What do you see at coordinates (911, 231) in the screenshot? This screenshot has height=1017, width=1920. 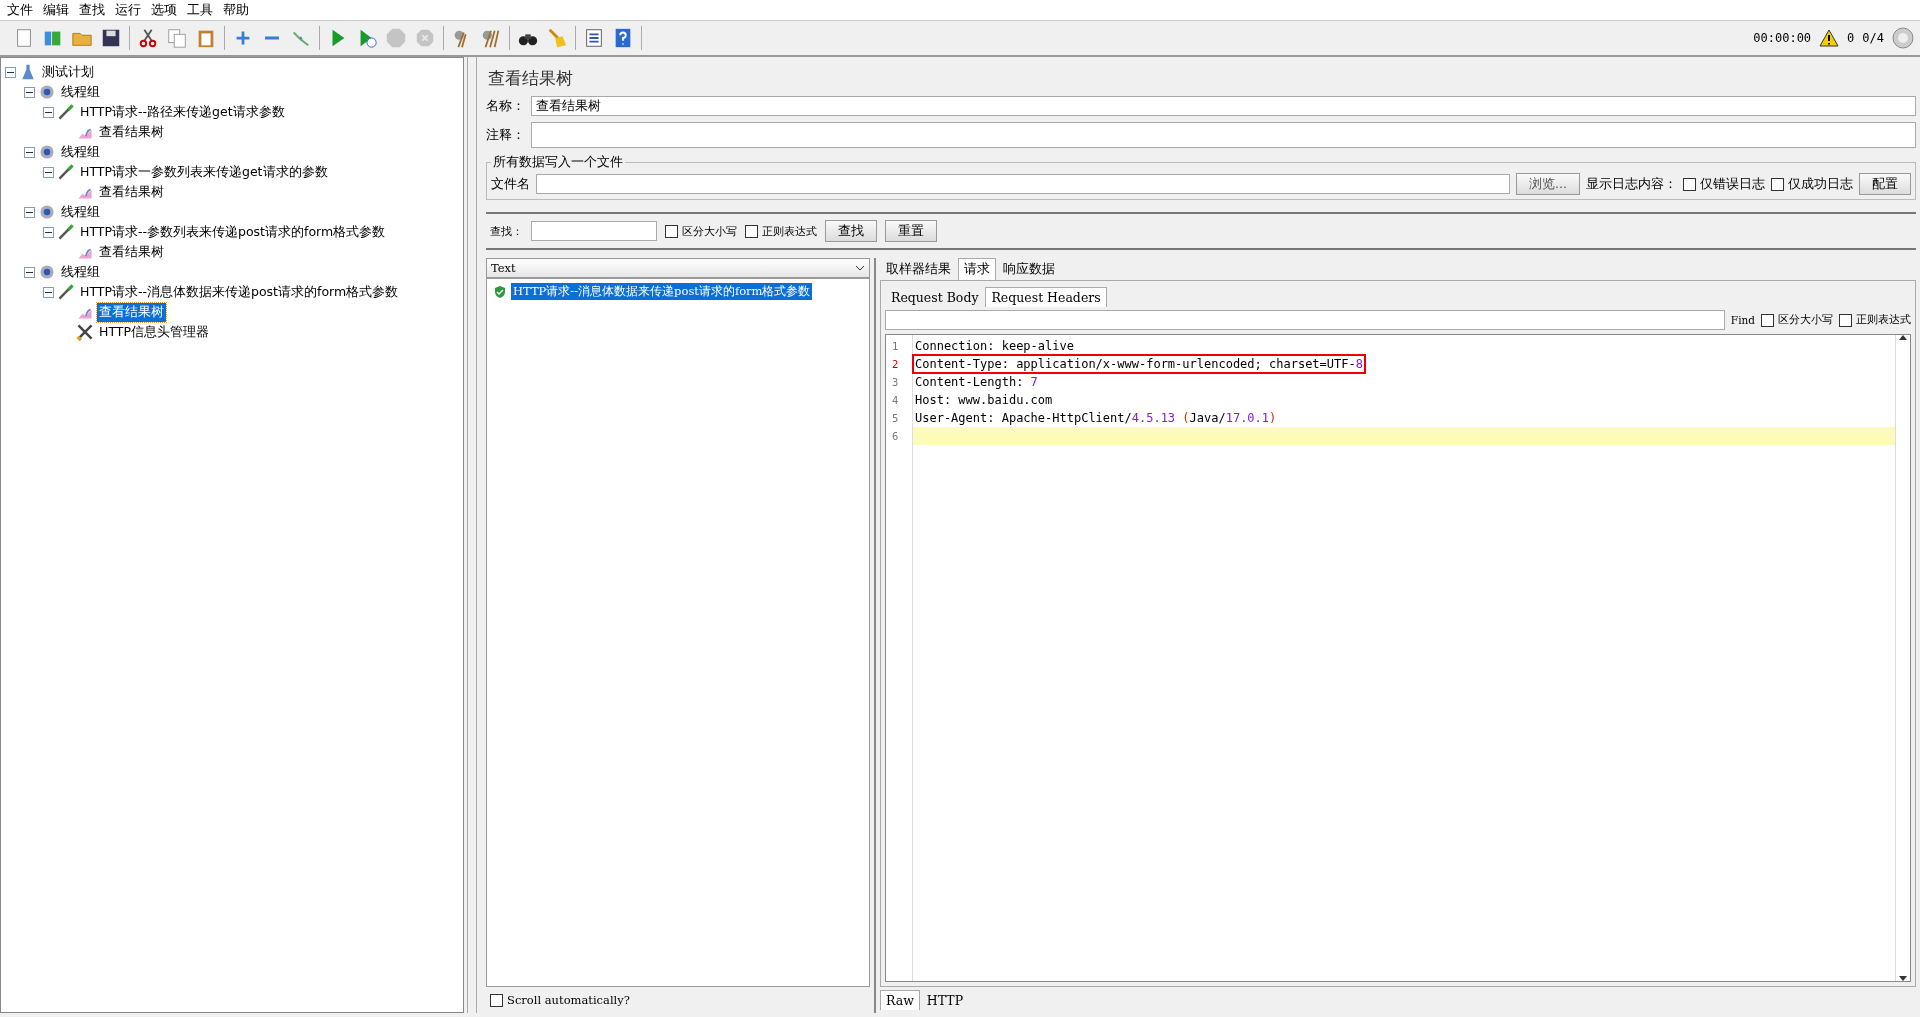 I see `reset-button: 重置` at bounding box center [911, 231].